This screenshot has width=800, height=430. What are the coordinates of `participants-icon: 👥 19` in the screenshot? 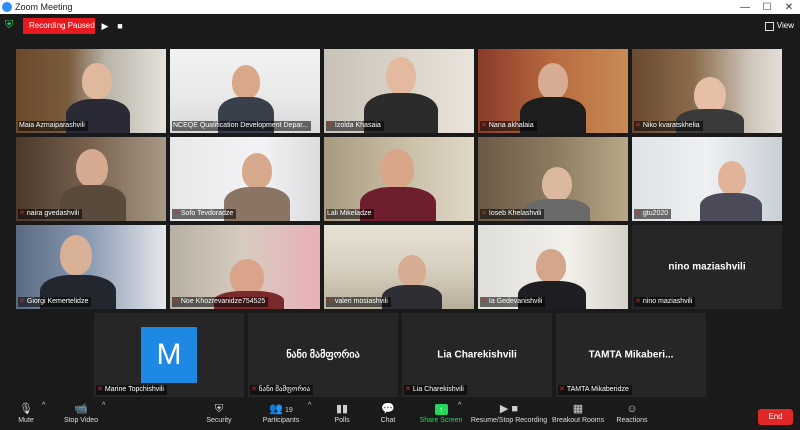 It's located at (281, 409).